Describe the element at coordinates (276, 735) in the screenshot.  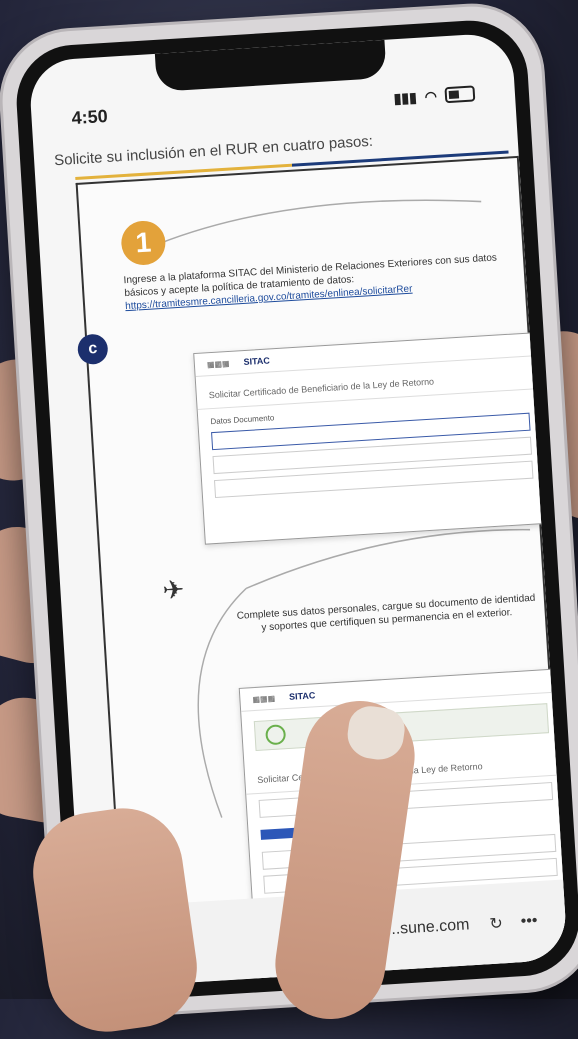
I see `check-circle-icon` at that location.